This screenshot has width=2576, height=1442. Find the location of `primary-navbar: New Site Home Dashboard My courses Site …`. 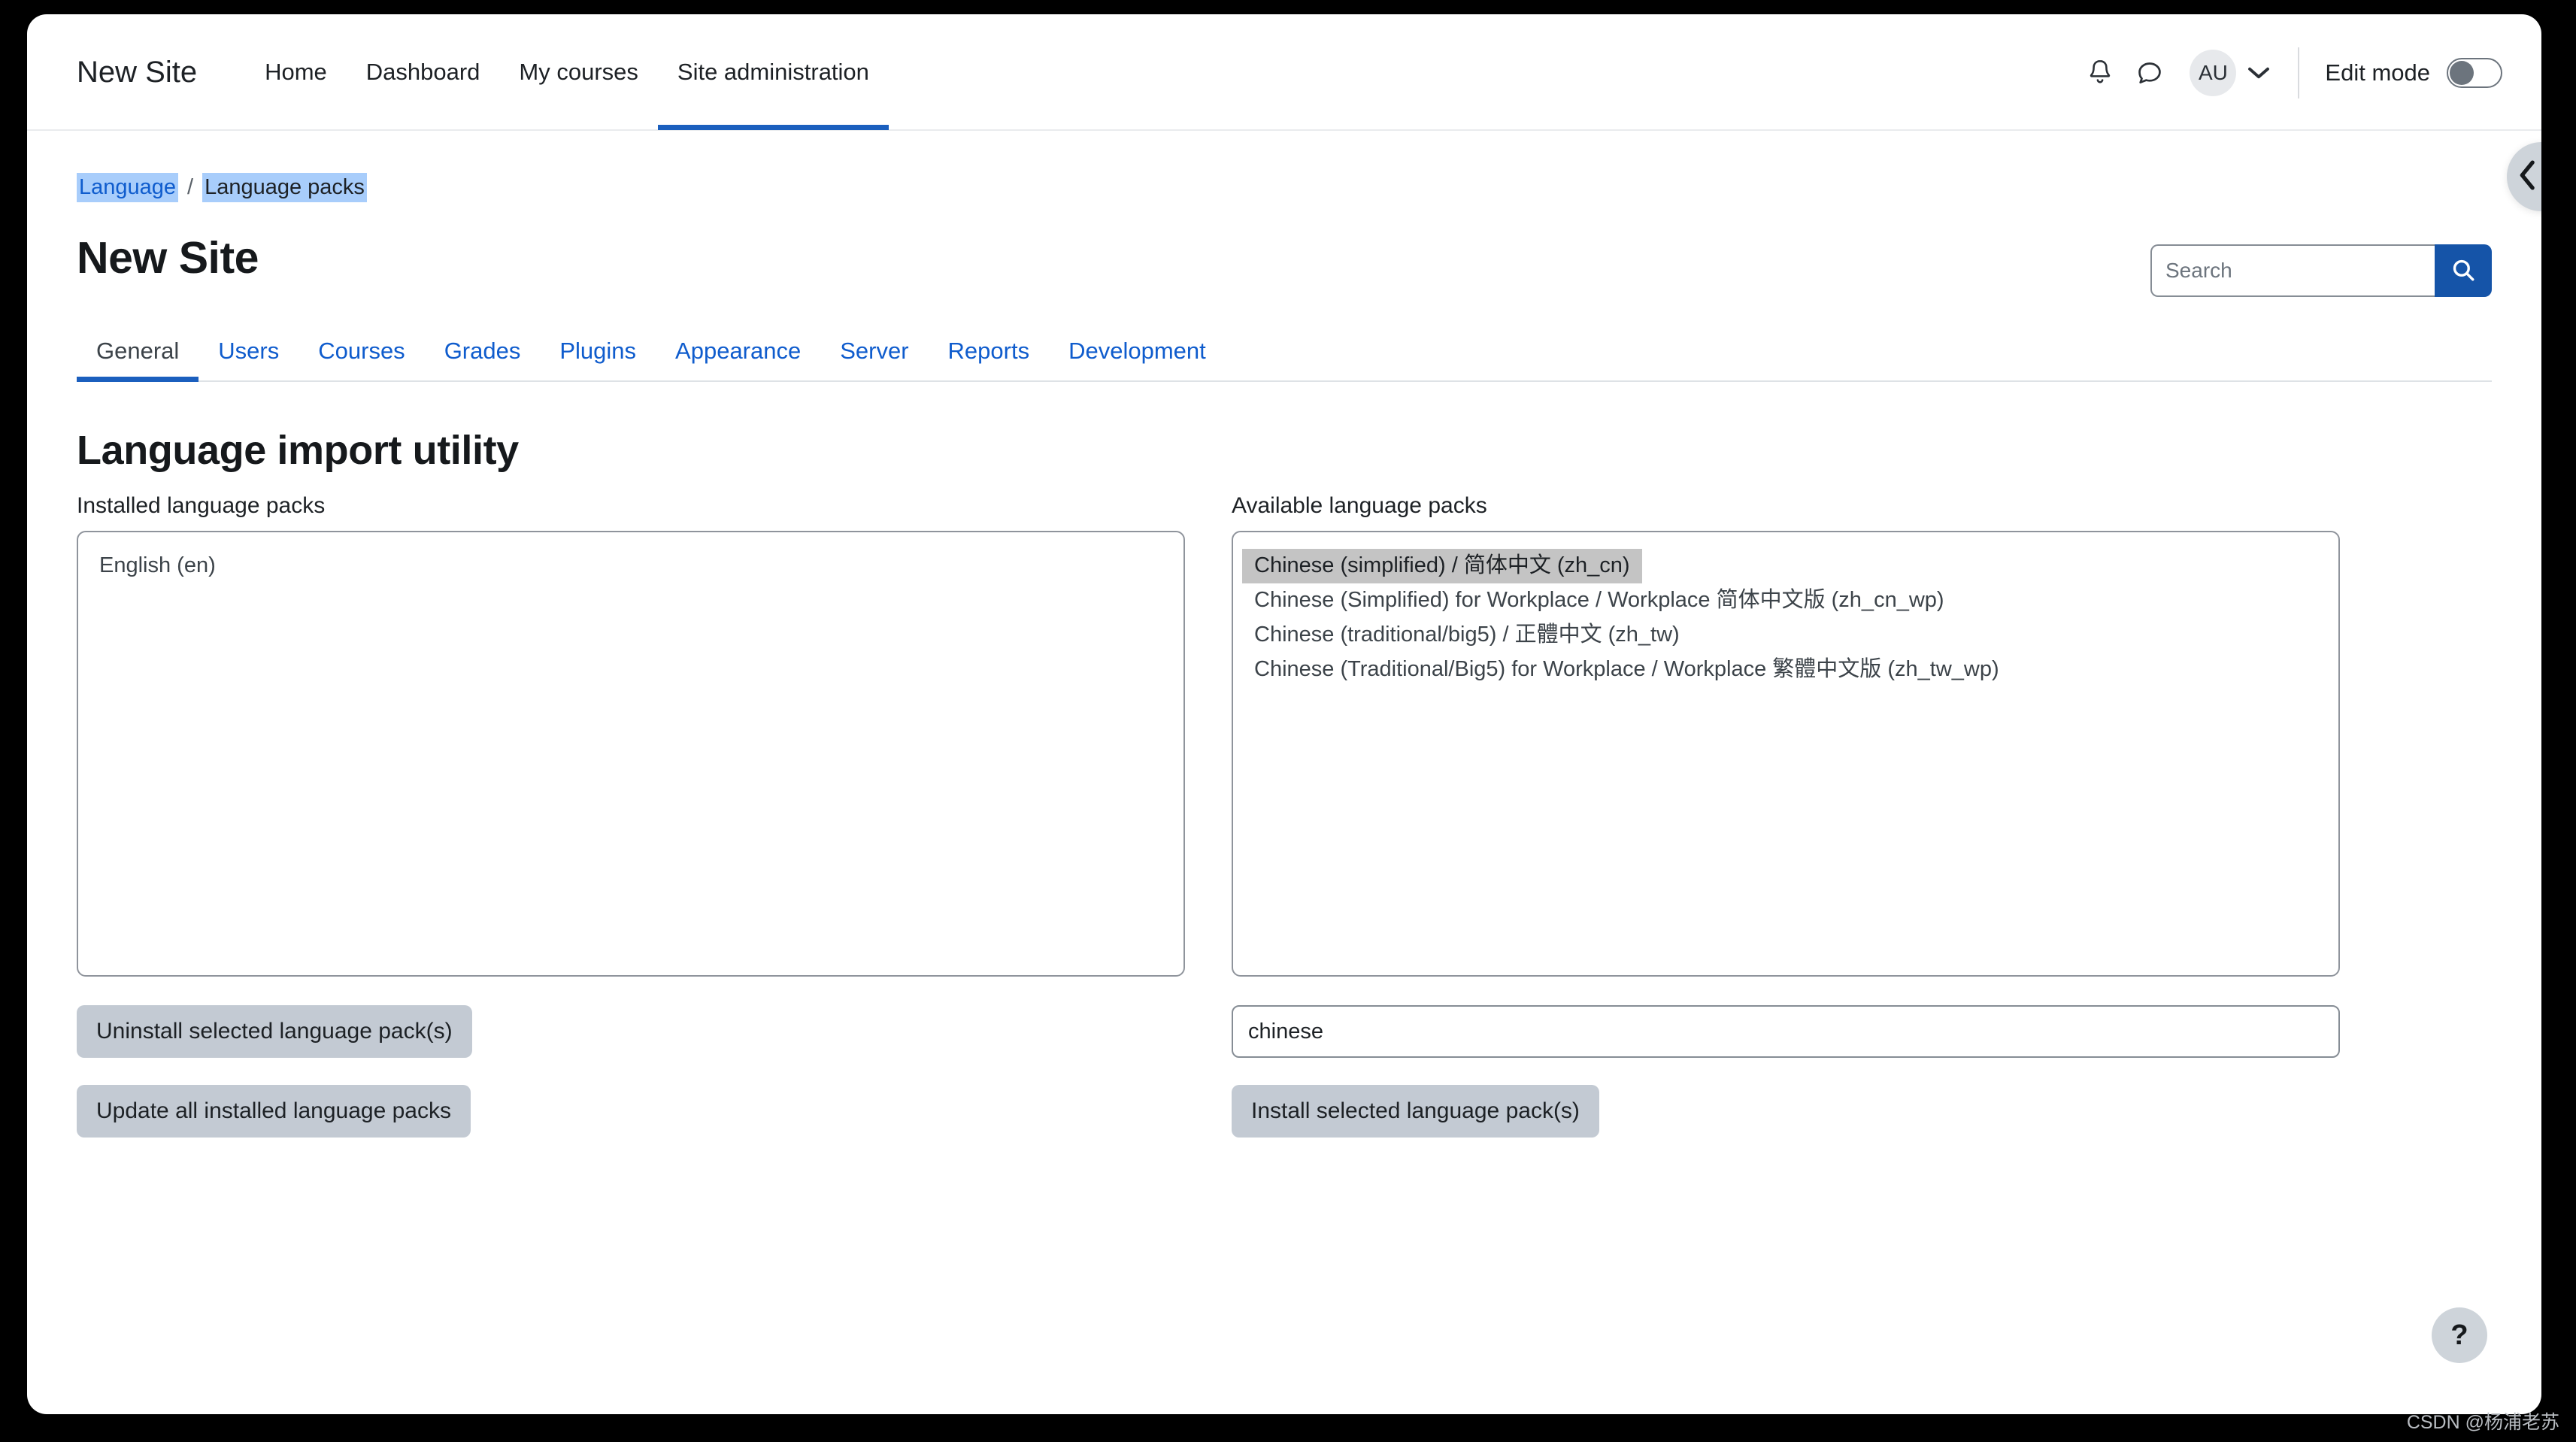

primary-navbar: New Site Home Dashboard My courses Site … is located at coordinates (1284, 72).